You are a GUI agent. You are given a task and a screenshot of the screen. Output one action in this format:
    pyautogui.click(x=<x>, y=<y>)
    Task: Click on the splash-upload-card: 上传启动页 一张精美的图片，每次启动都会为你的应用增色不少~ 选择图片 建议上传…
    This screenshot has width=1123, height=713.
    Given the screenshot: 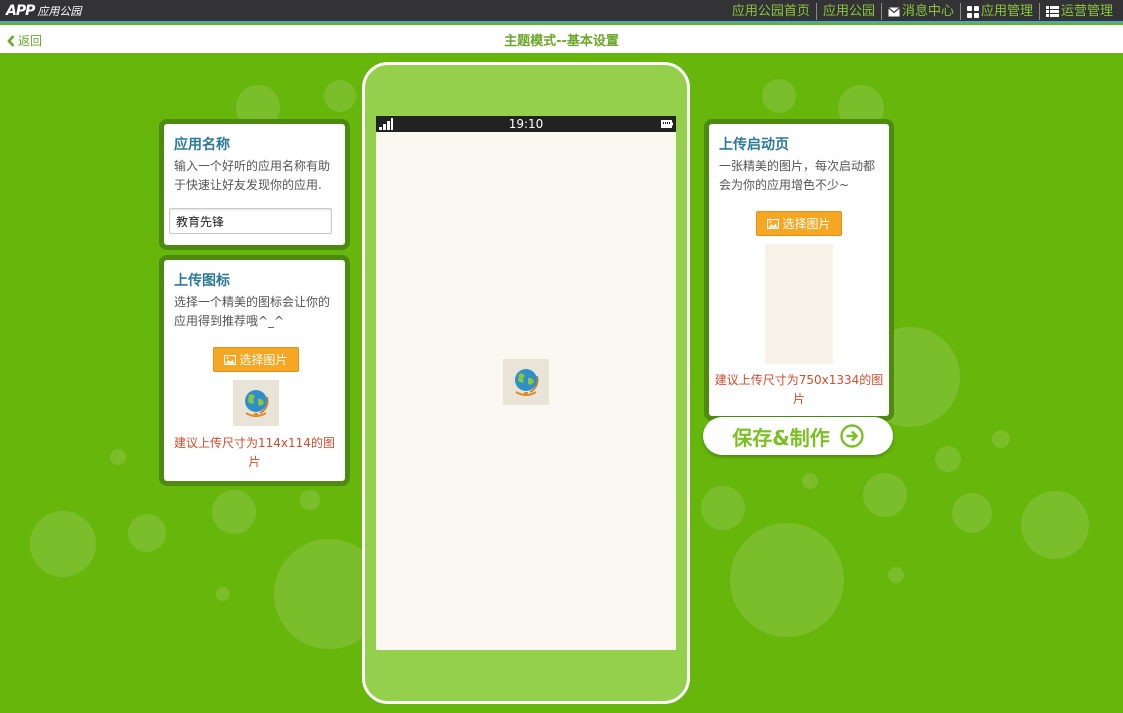 What is the action you would take?
    pyautogui.click(x=799, y=270)
    